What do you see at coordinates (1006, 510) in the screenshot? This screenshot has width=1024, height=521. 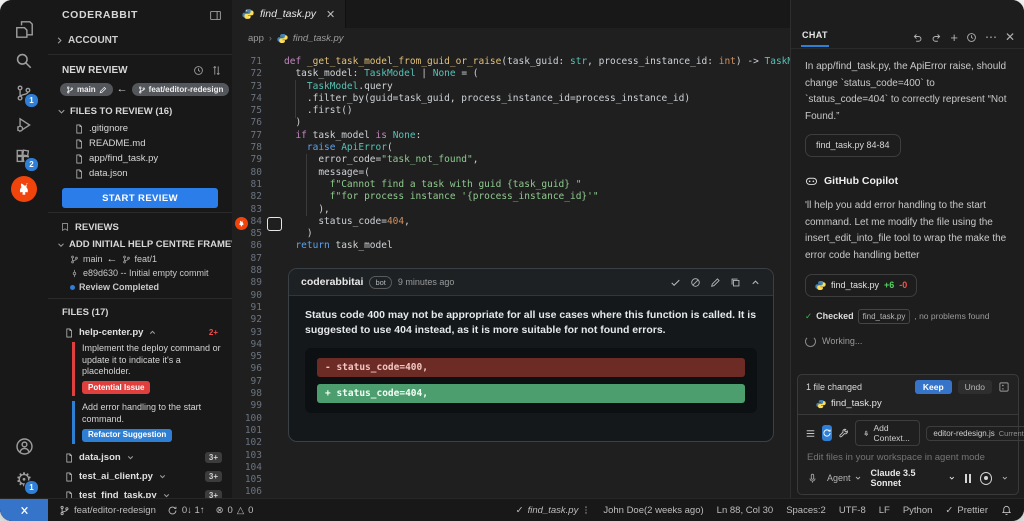 I see `notifications-bell-icon` at bounding box center [1006, 510].